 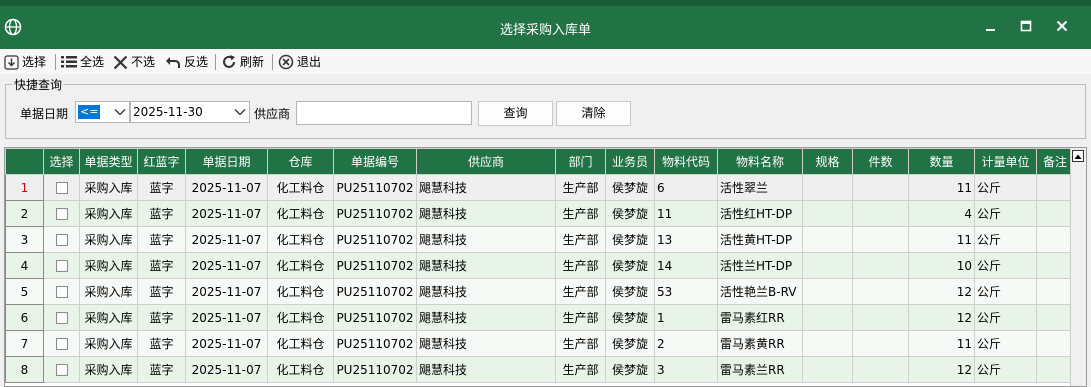 What do you see at coordinates (24, 265) in the screenshot?
I see `row-number: 4` at bounding box center [24, 265].